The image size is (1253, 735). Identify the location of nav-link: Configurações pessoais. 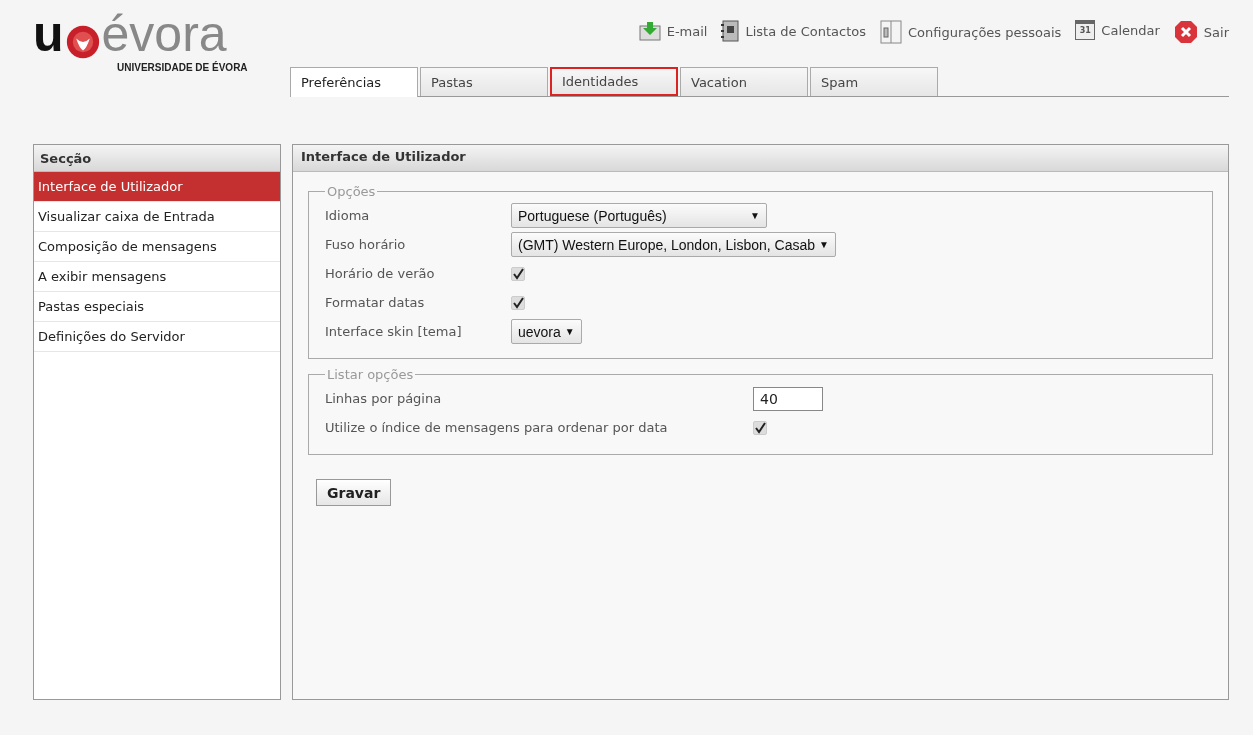
(970, 32).